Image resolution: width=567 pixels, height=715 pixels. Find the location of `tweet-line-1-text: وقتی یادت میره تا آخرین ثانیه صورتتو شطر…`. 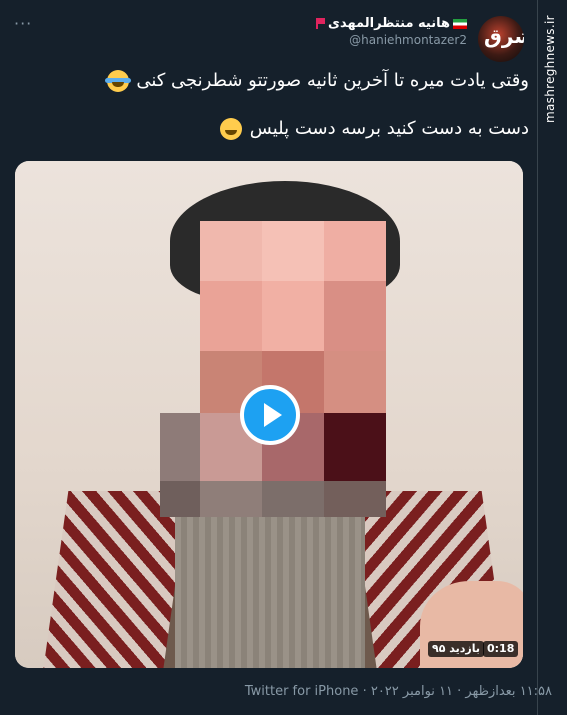

tweet-line-1-text: وقتی یادت میره تا آخرین ثانیه صورتتو شطر… is located at coordinates (332, 80).